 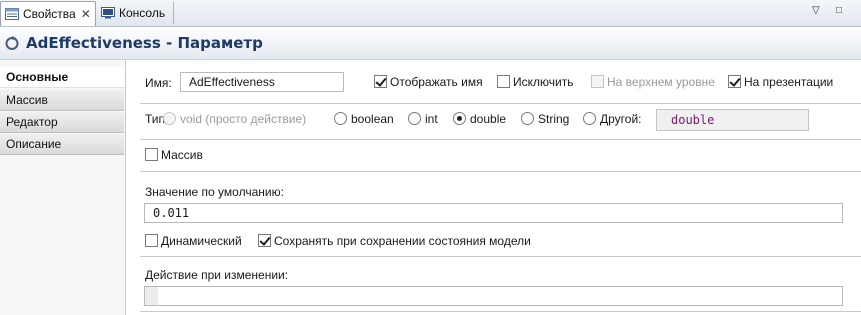 I want to click on console-icon, so click(x=108, y=13).